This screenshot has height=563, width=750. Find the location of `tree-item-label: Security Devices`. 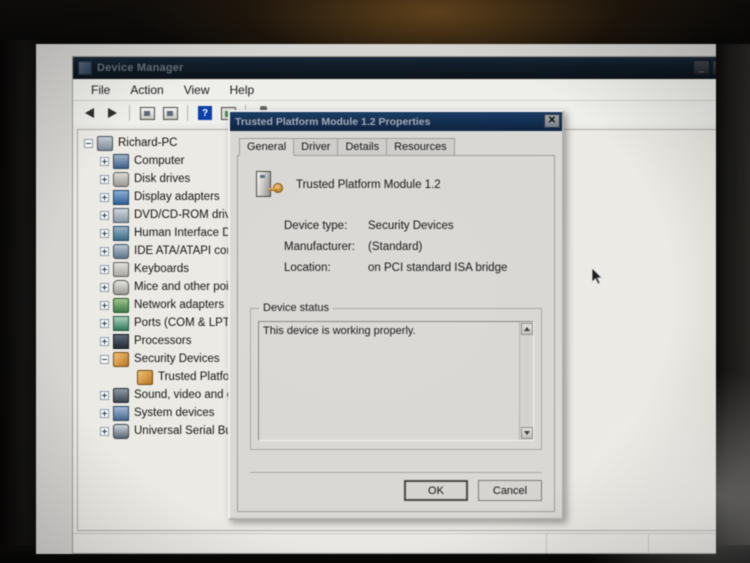

tree-item-label: Security Devices is located at coordinates (177, 359).